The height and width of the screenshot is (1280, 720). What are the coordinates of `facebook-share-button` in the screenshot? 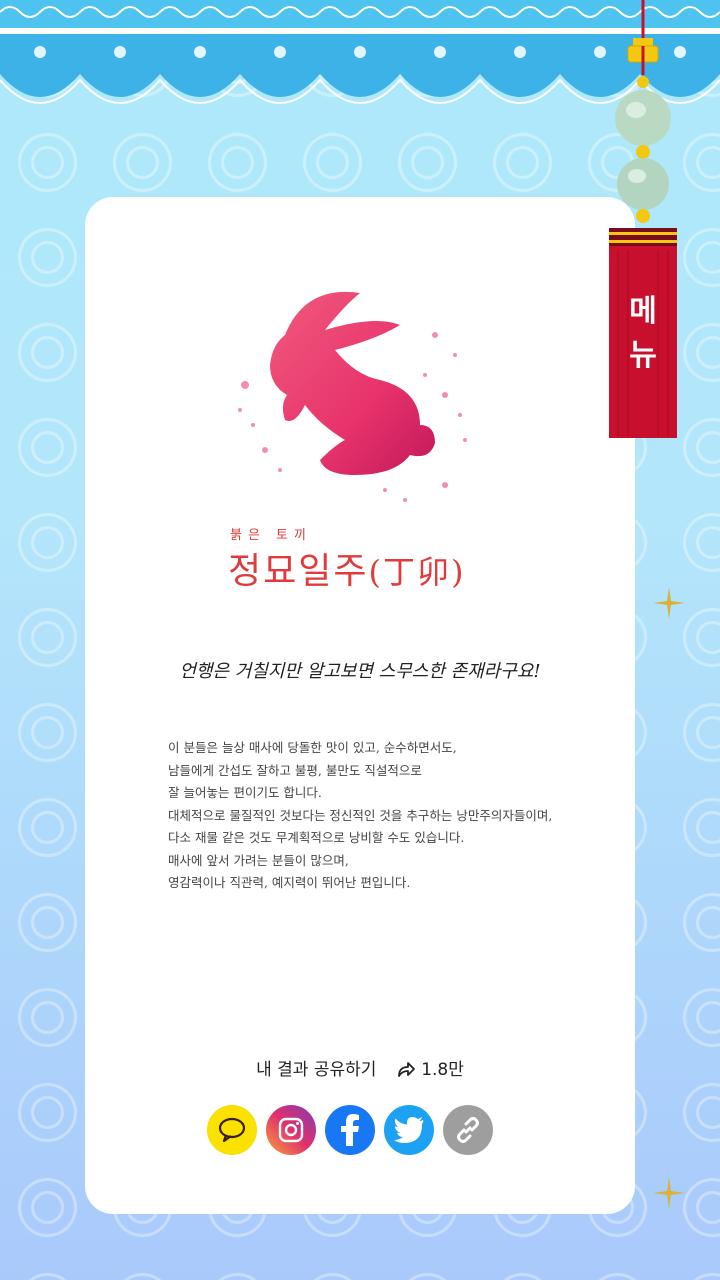 It's located at (350, 1130).